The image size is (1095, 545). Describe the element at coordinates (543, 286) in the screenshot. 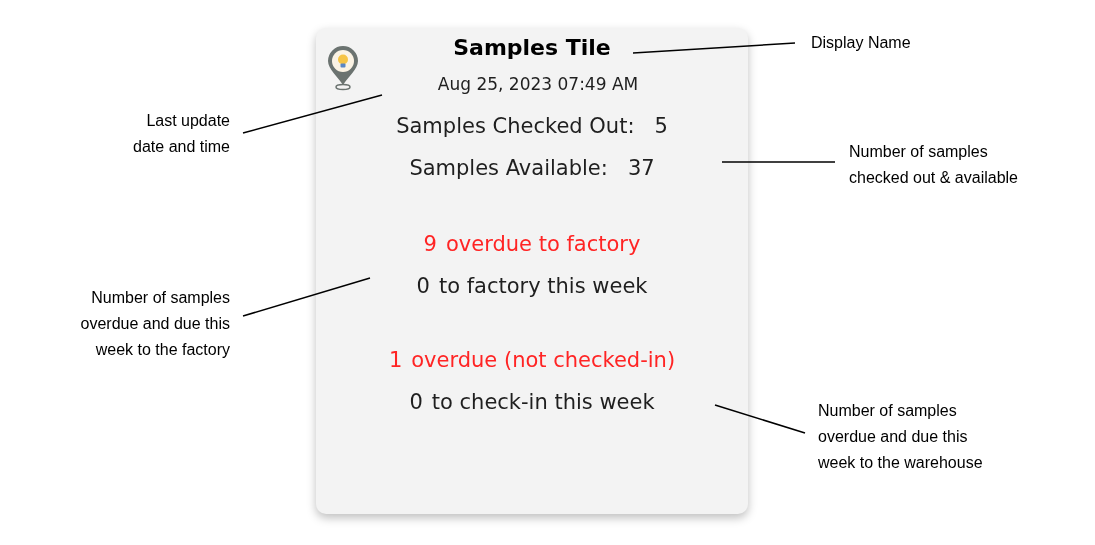

I see `due-this-week-label: to factory this week` at that location.